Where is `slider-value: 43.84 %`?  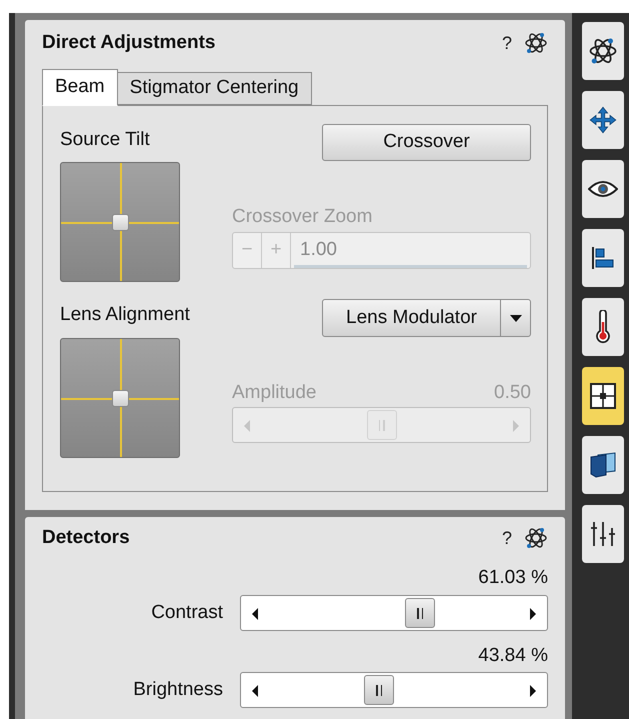
slider-value: 43.84 % is located at coordinates (513, 656).